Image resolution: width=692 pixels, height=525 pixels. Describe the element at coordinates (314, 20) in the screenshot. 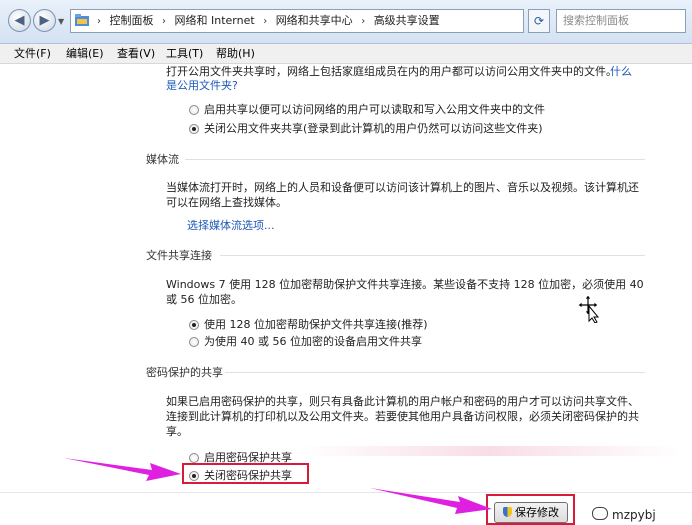

I see `breadcrumb-network-sharing-center: 网络和共享中心` at that location.